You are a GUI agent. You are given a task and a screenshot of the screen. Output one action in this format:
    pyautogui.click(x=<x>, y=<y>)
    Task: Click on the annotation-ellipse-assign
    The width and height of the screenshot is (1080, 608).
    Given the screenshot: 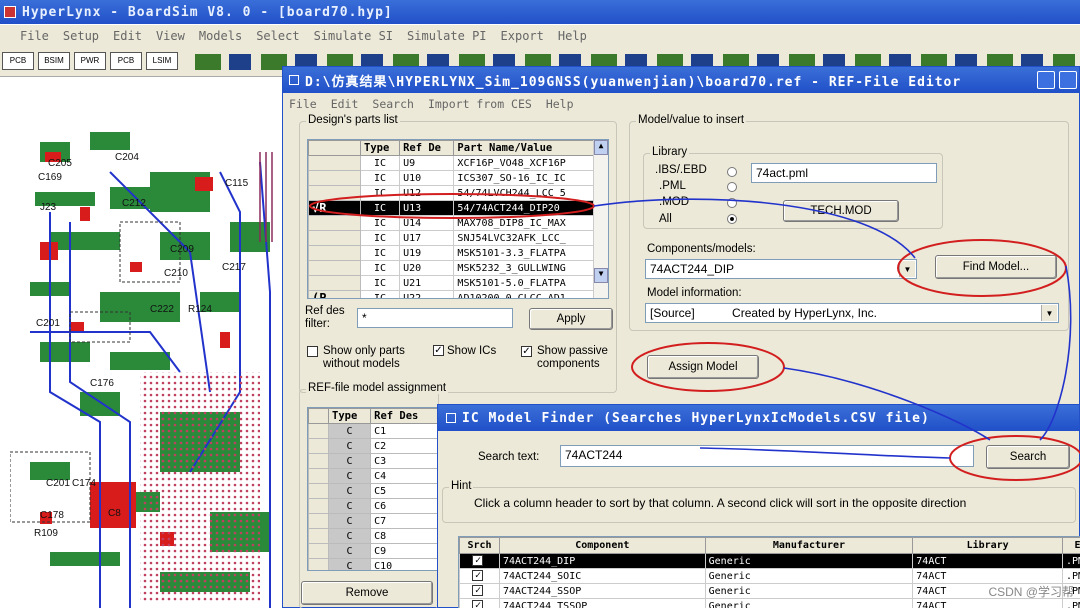 What is the action you would take?
    pyautogui.click(x=708, y=367)
    